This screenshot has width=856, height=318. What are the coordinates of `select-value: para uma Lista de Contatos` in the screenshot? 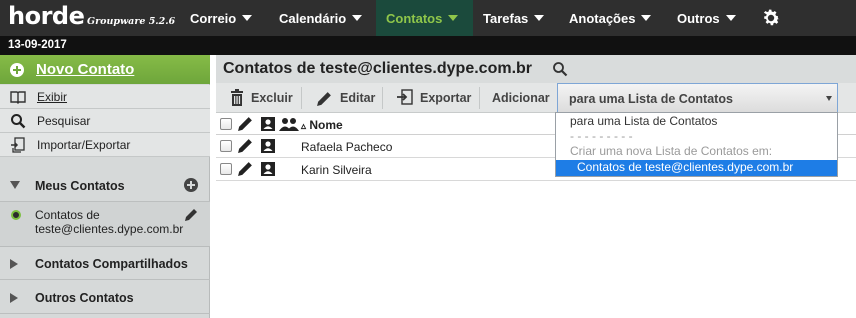 It's located at (651, 99).